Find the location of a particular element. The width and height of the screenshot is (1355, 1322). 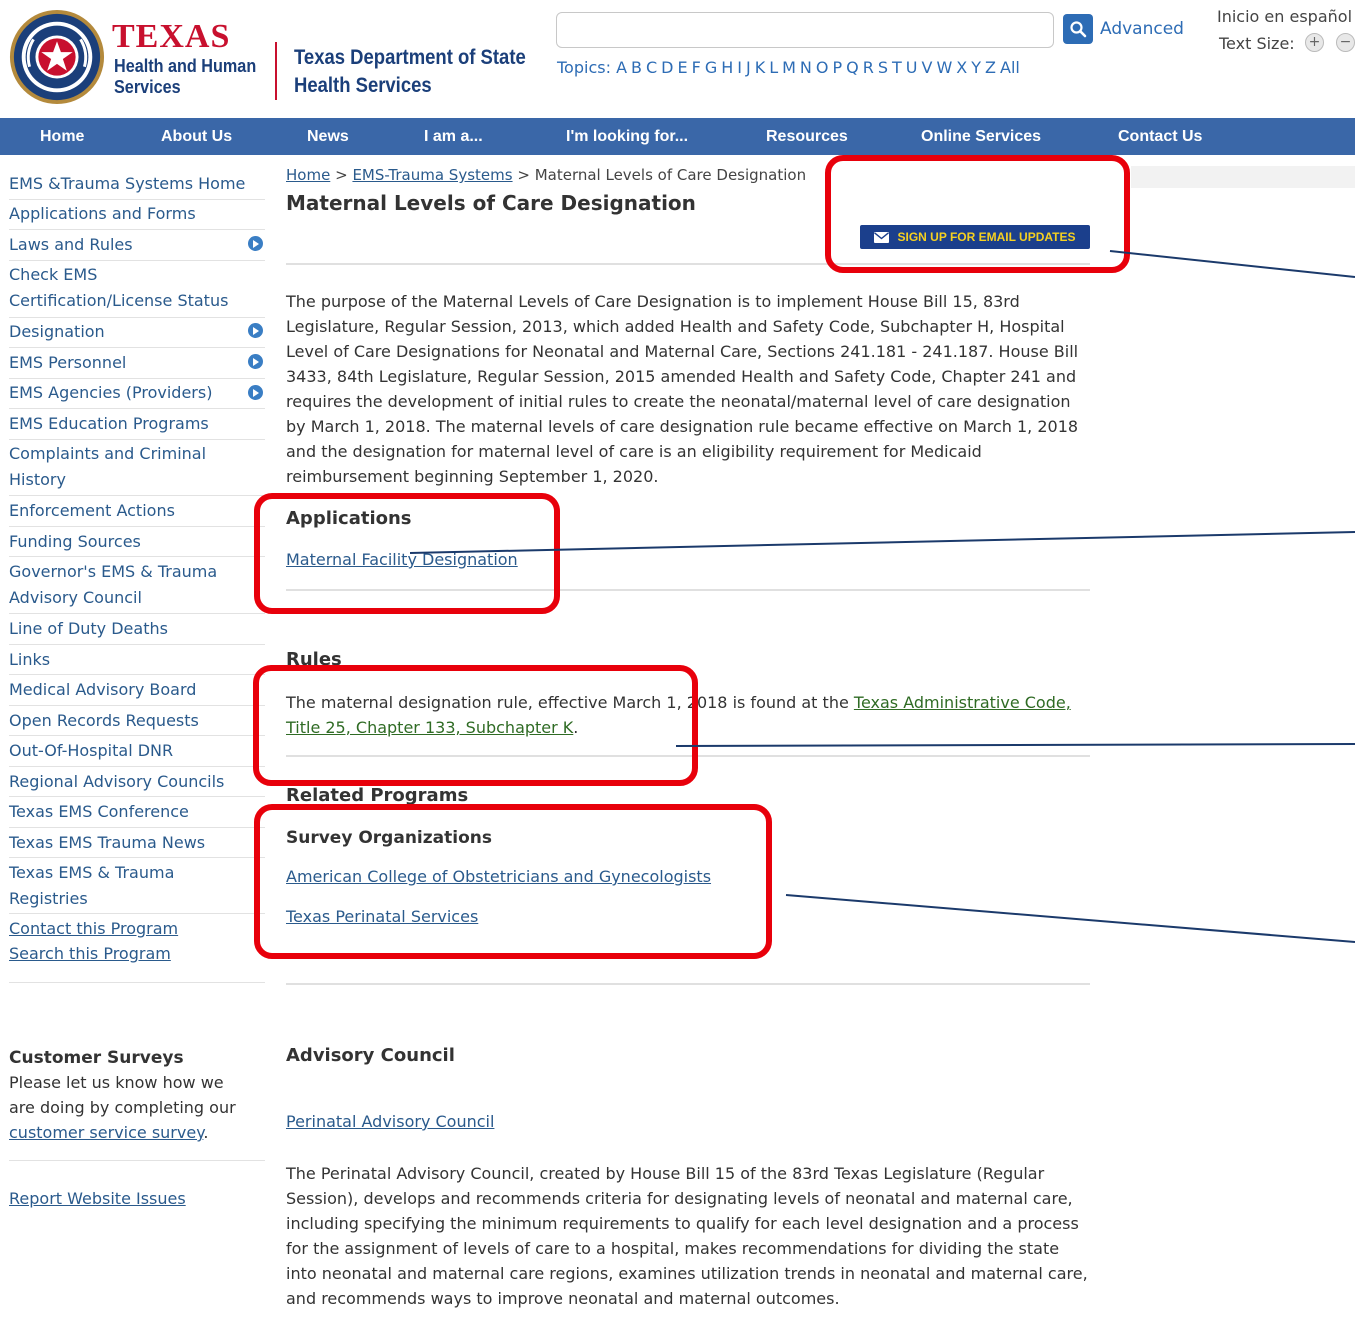

customer-survey-link: customer service survey is located at coordinates (106, 1132).